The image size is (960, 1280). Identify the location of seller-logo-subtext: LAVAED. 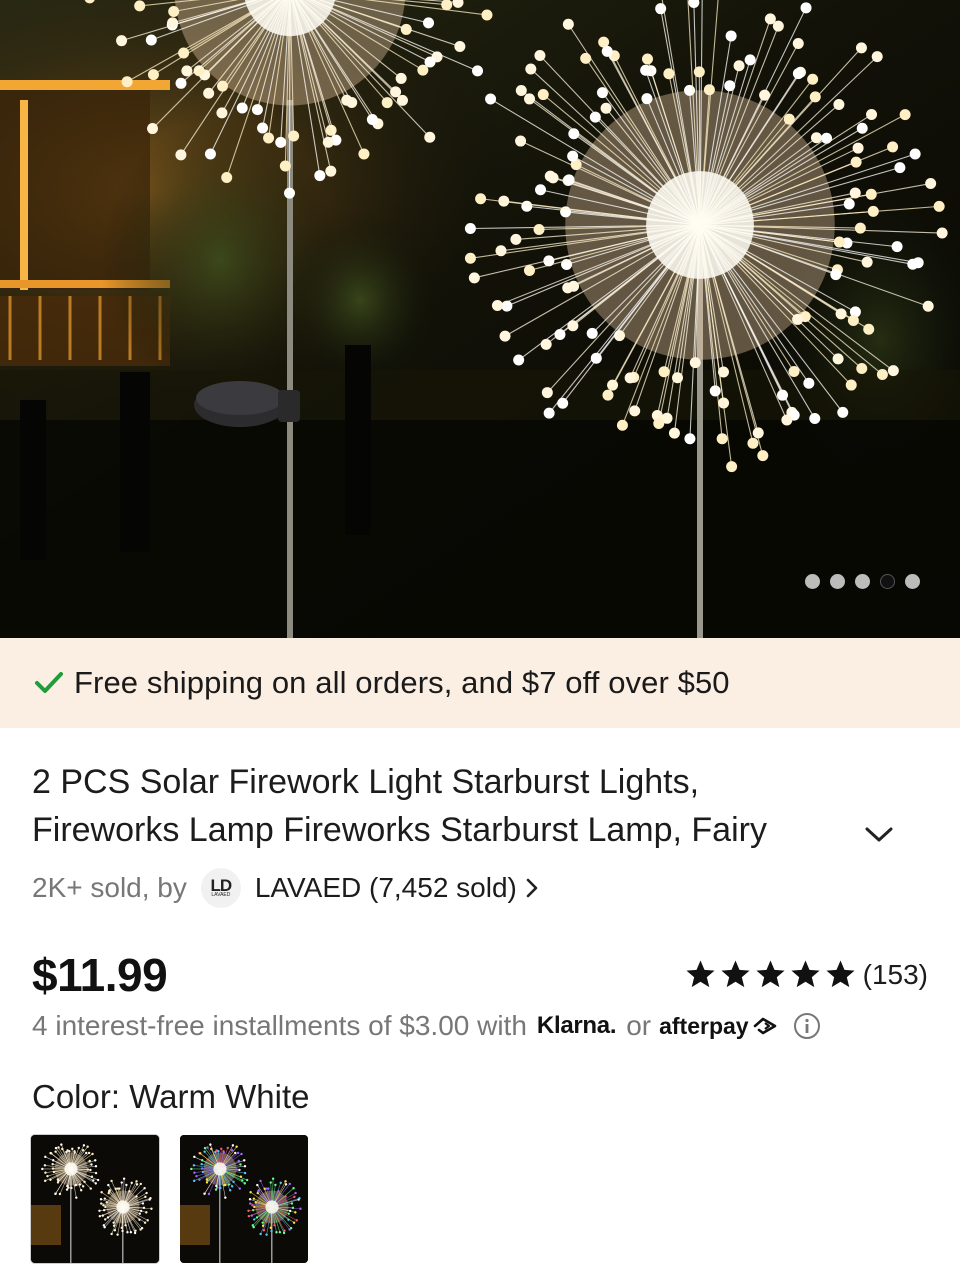
(221, 895).